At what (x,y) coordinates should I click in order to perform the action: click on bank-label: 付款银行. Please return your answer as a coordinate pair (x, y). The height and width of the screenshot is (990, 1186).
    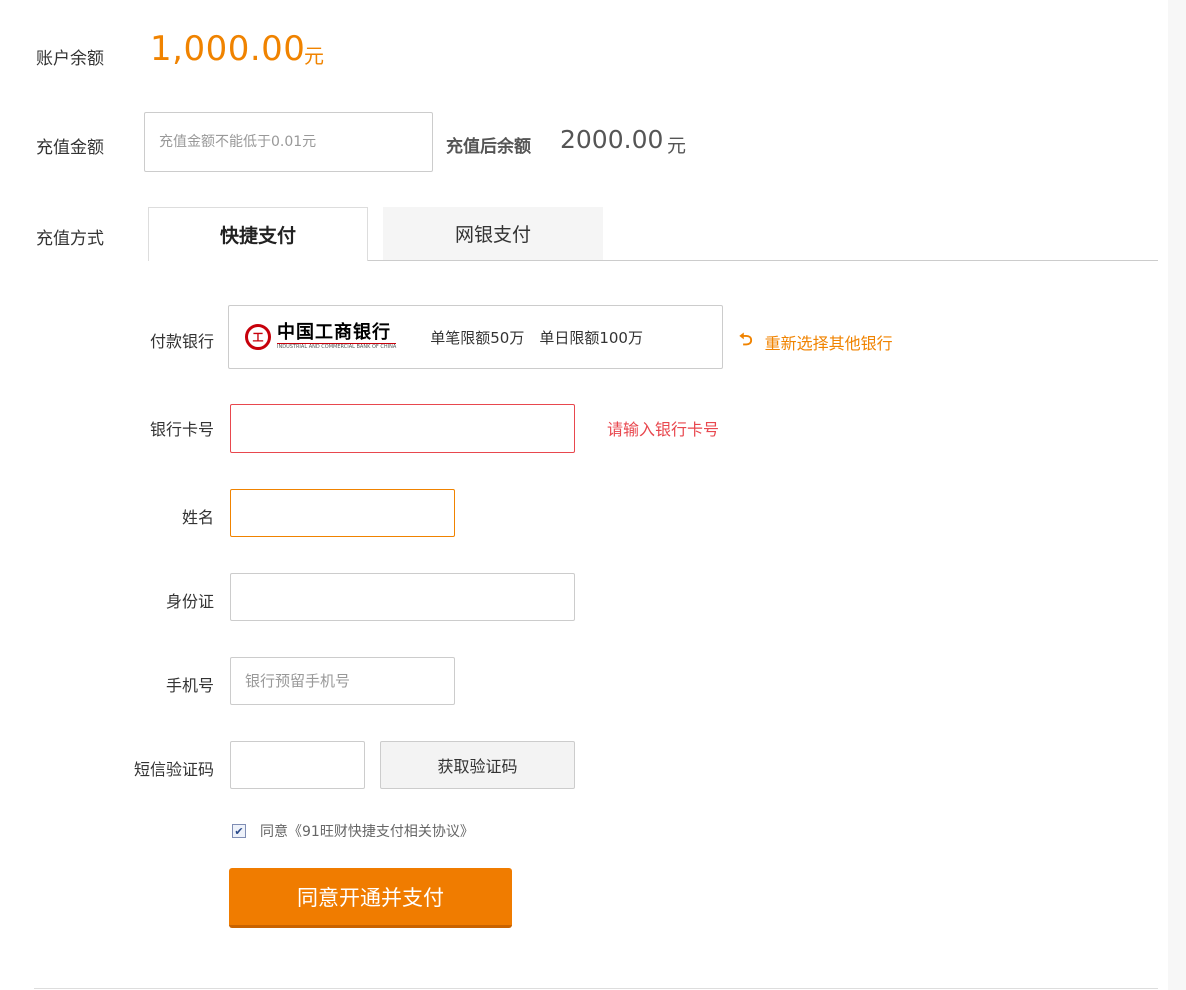
    Looking at the image, I should click on (181, 341).